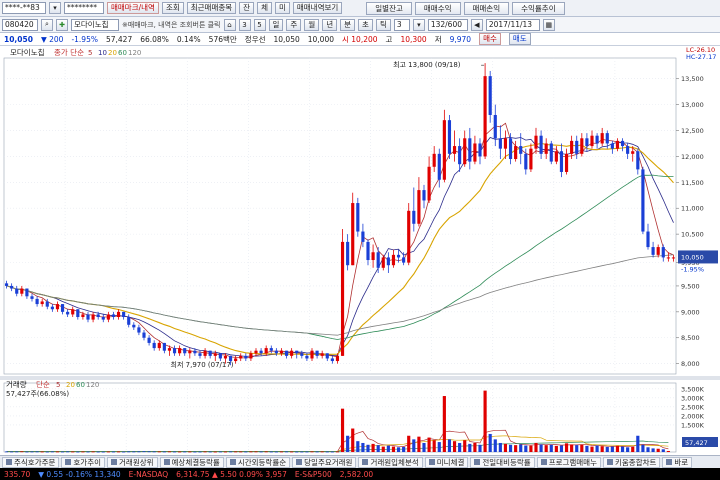 The width and height of the screenshot is (720, 480). What do you see at coordinates (55, 8) in the screenshot?
I see `account-dropdown-icon: ▾` at bounding box center [55, 8].